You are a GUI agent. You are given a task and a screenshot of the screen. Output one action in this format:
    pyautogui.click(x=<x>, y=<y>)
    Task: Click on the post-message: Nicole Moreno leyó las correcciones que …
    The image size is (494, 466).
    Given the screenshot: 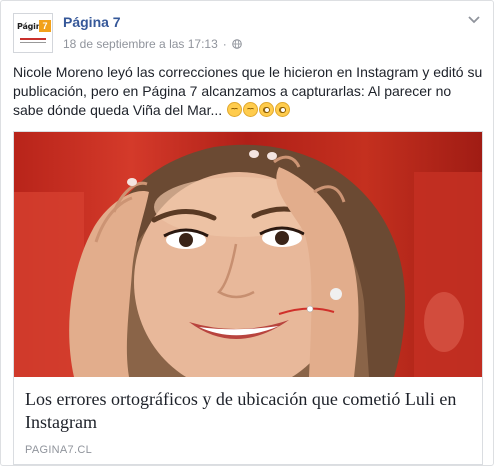 What is the action you would take?
    pyautogui.click(x=248, y=91)
    